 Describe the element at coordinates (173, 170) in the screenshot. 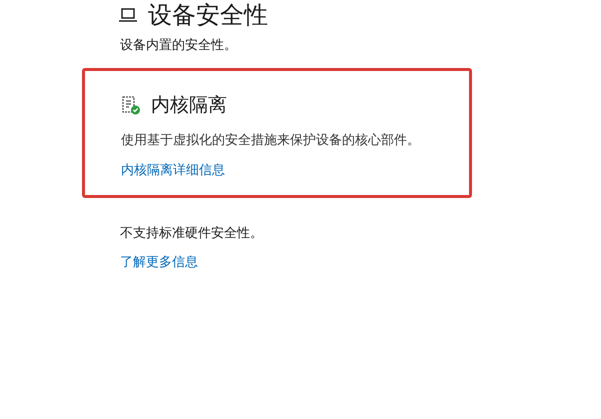

I see `details-link: 内核隔离详细信息` at that location.